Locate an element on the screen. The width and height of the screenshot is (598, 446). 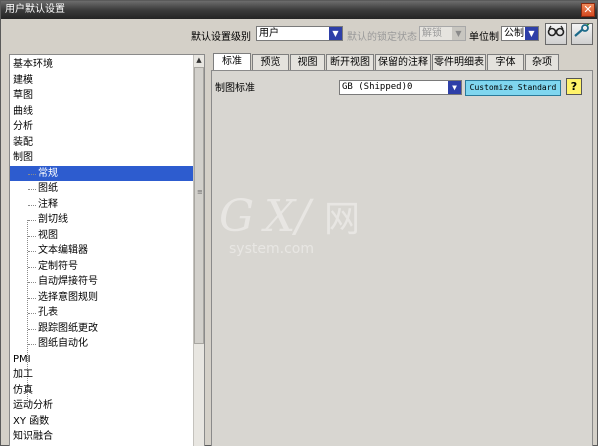
lock-label: 默认的锁定状态 is located at coordinates (382, 37).